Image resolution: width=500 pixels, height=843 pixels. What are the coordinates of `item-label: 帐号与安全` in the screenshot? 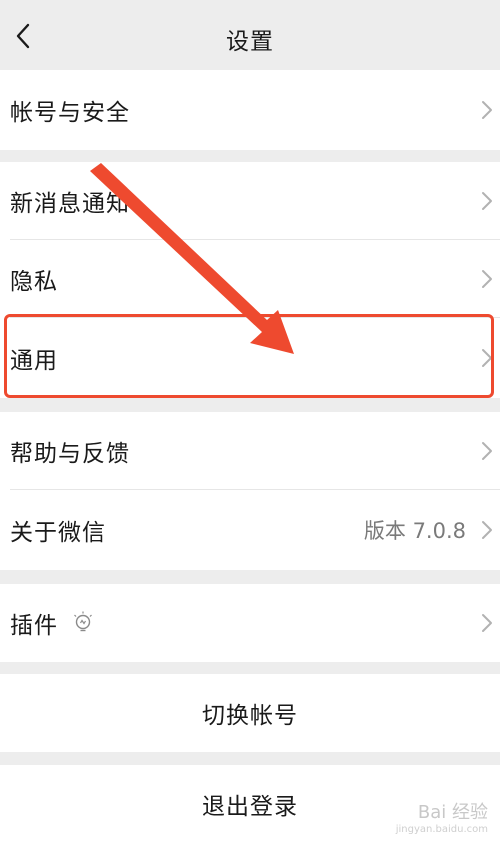 It's located at (70, 113).